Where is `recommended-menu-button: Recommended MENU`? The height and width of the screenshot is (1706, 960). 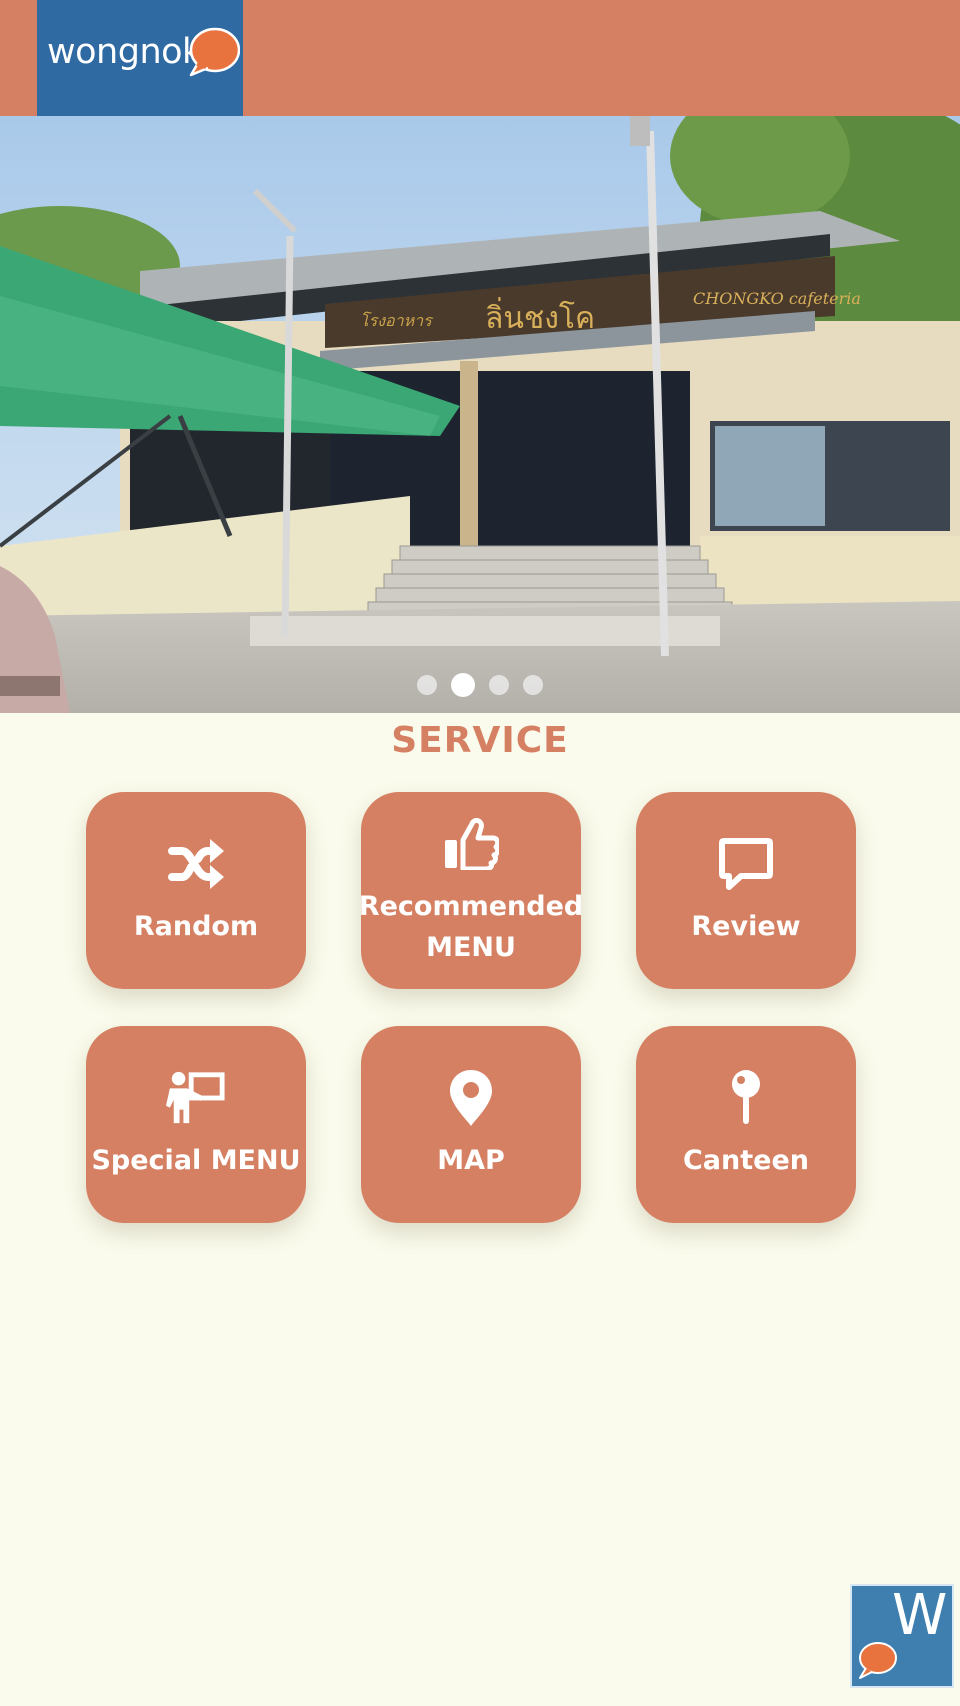 recommended-menu-button: Recommended MENU is located at coordinates (471, 890).